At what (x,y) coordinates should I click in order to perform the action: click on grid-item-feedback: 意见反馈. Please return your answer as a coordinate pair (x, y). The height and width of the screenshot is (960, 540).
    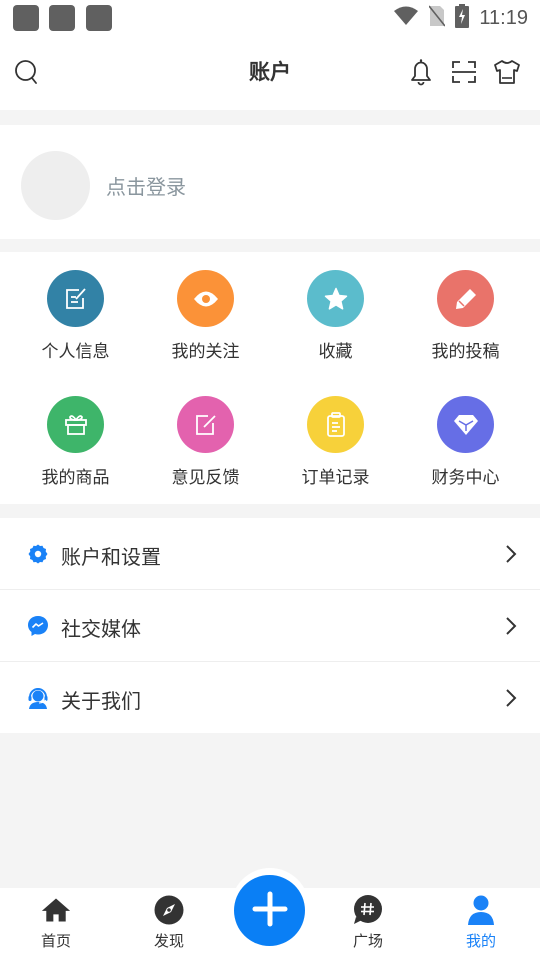
    Looking at the image, I should click on (205, 441).